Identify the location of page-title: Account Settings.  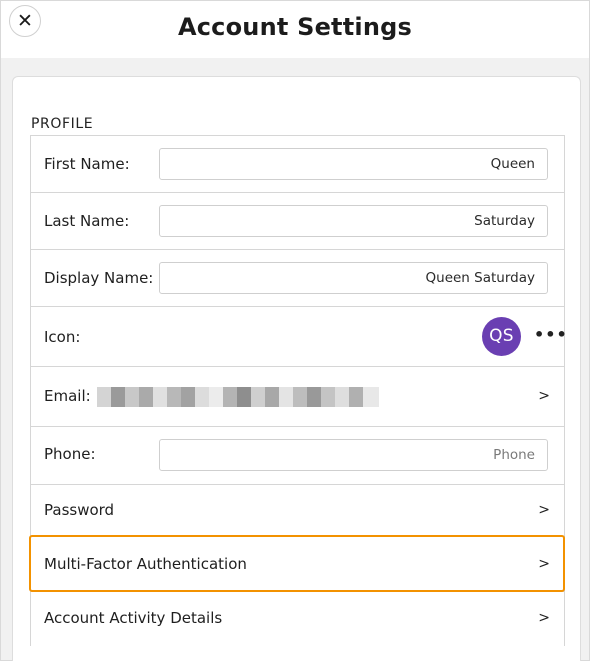
(294, 27).